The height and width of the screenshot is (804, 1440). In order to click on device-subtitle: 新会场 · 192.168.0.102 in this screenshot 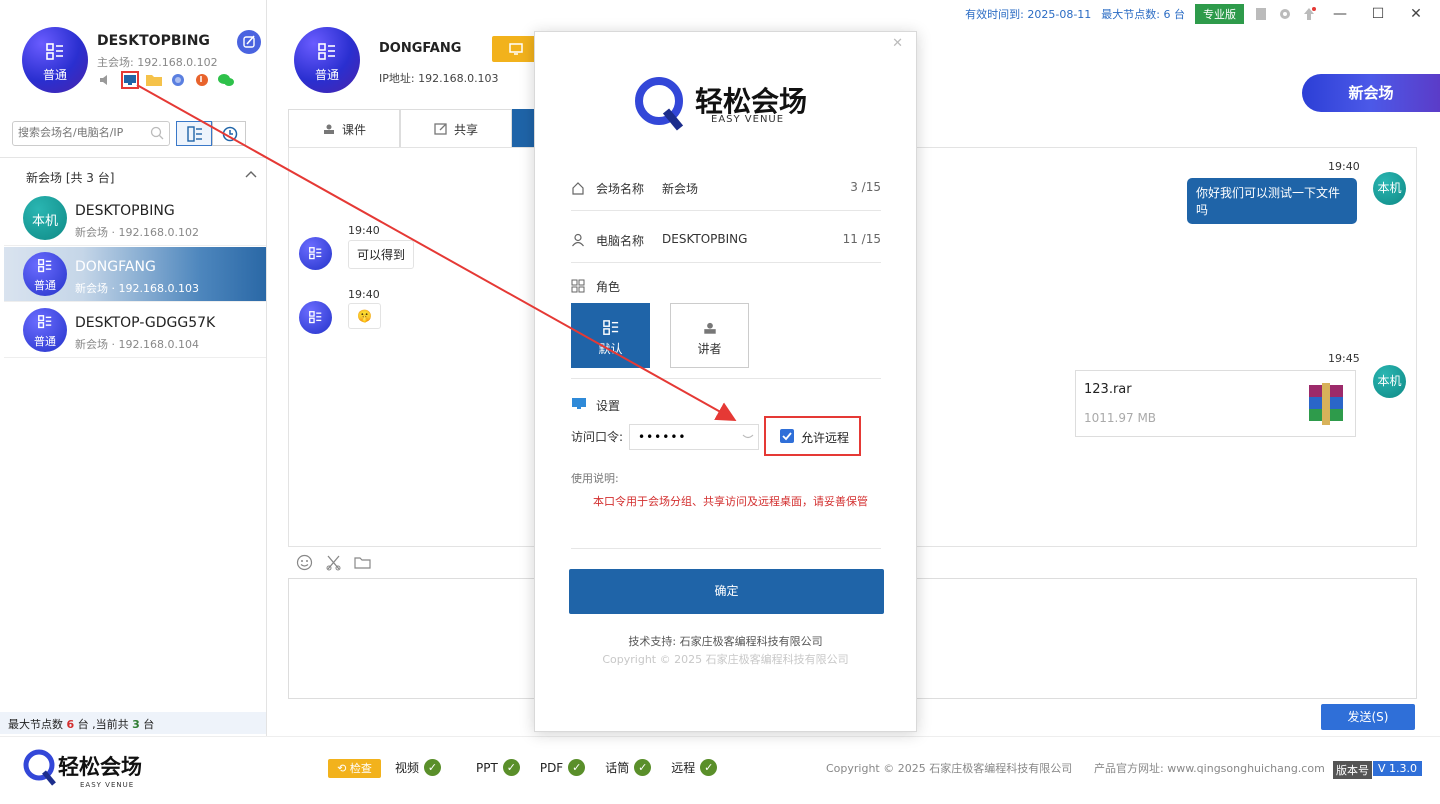, I will do `click(137, 232)`.